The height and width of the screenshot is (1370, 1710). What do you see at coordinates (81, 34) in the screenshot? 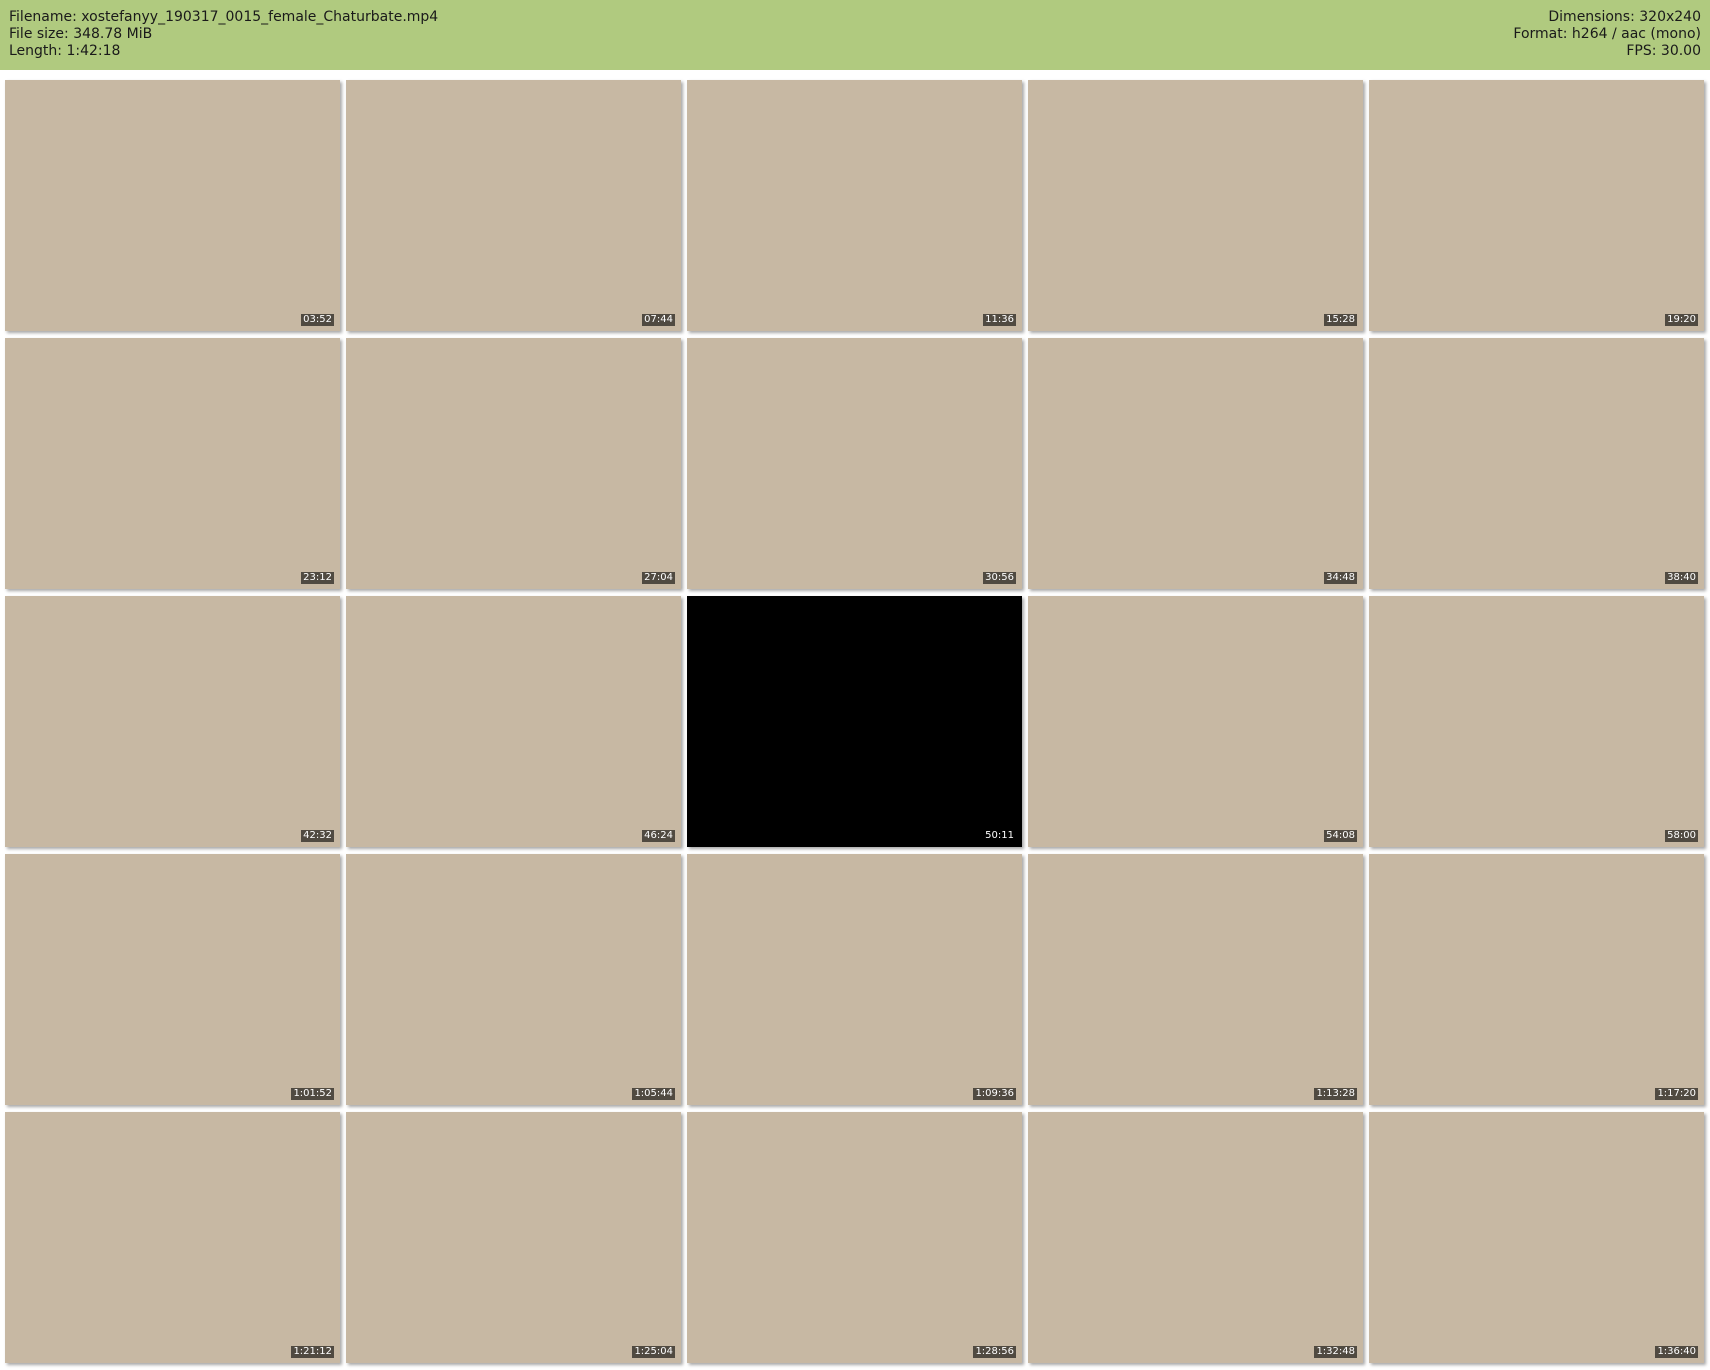
I see `filesize-label: File size: 348.78 MiB` at bounding box center [81, 34].